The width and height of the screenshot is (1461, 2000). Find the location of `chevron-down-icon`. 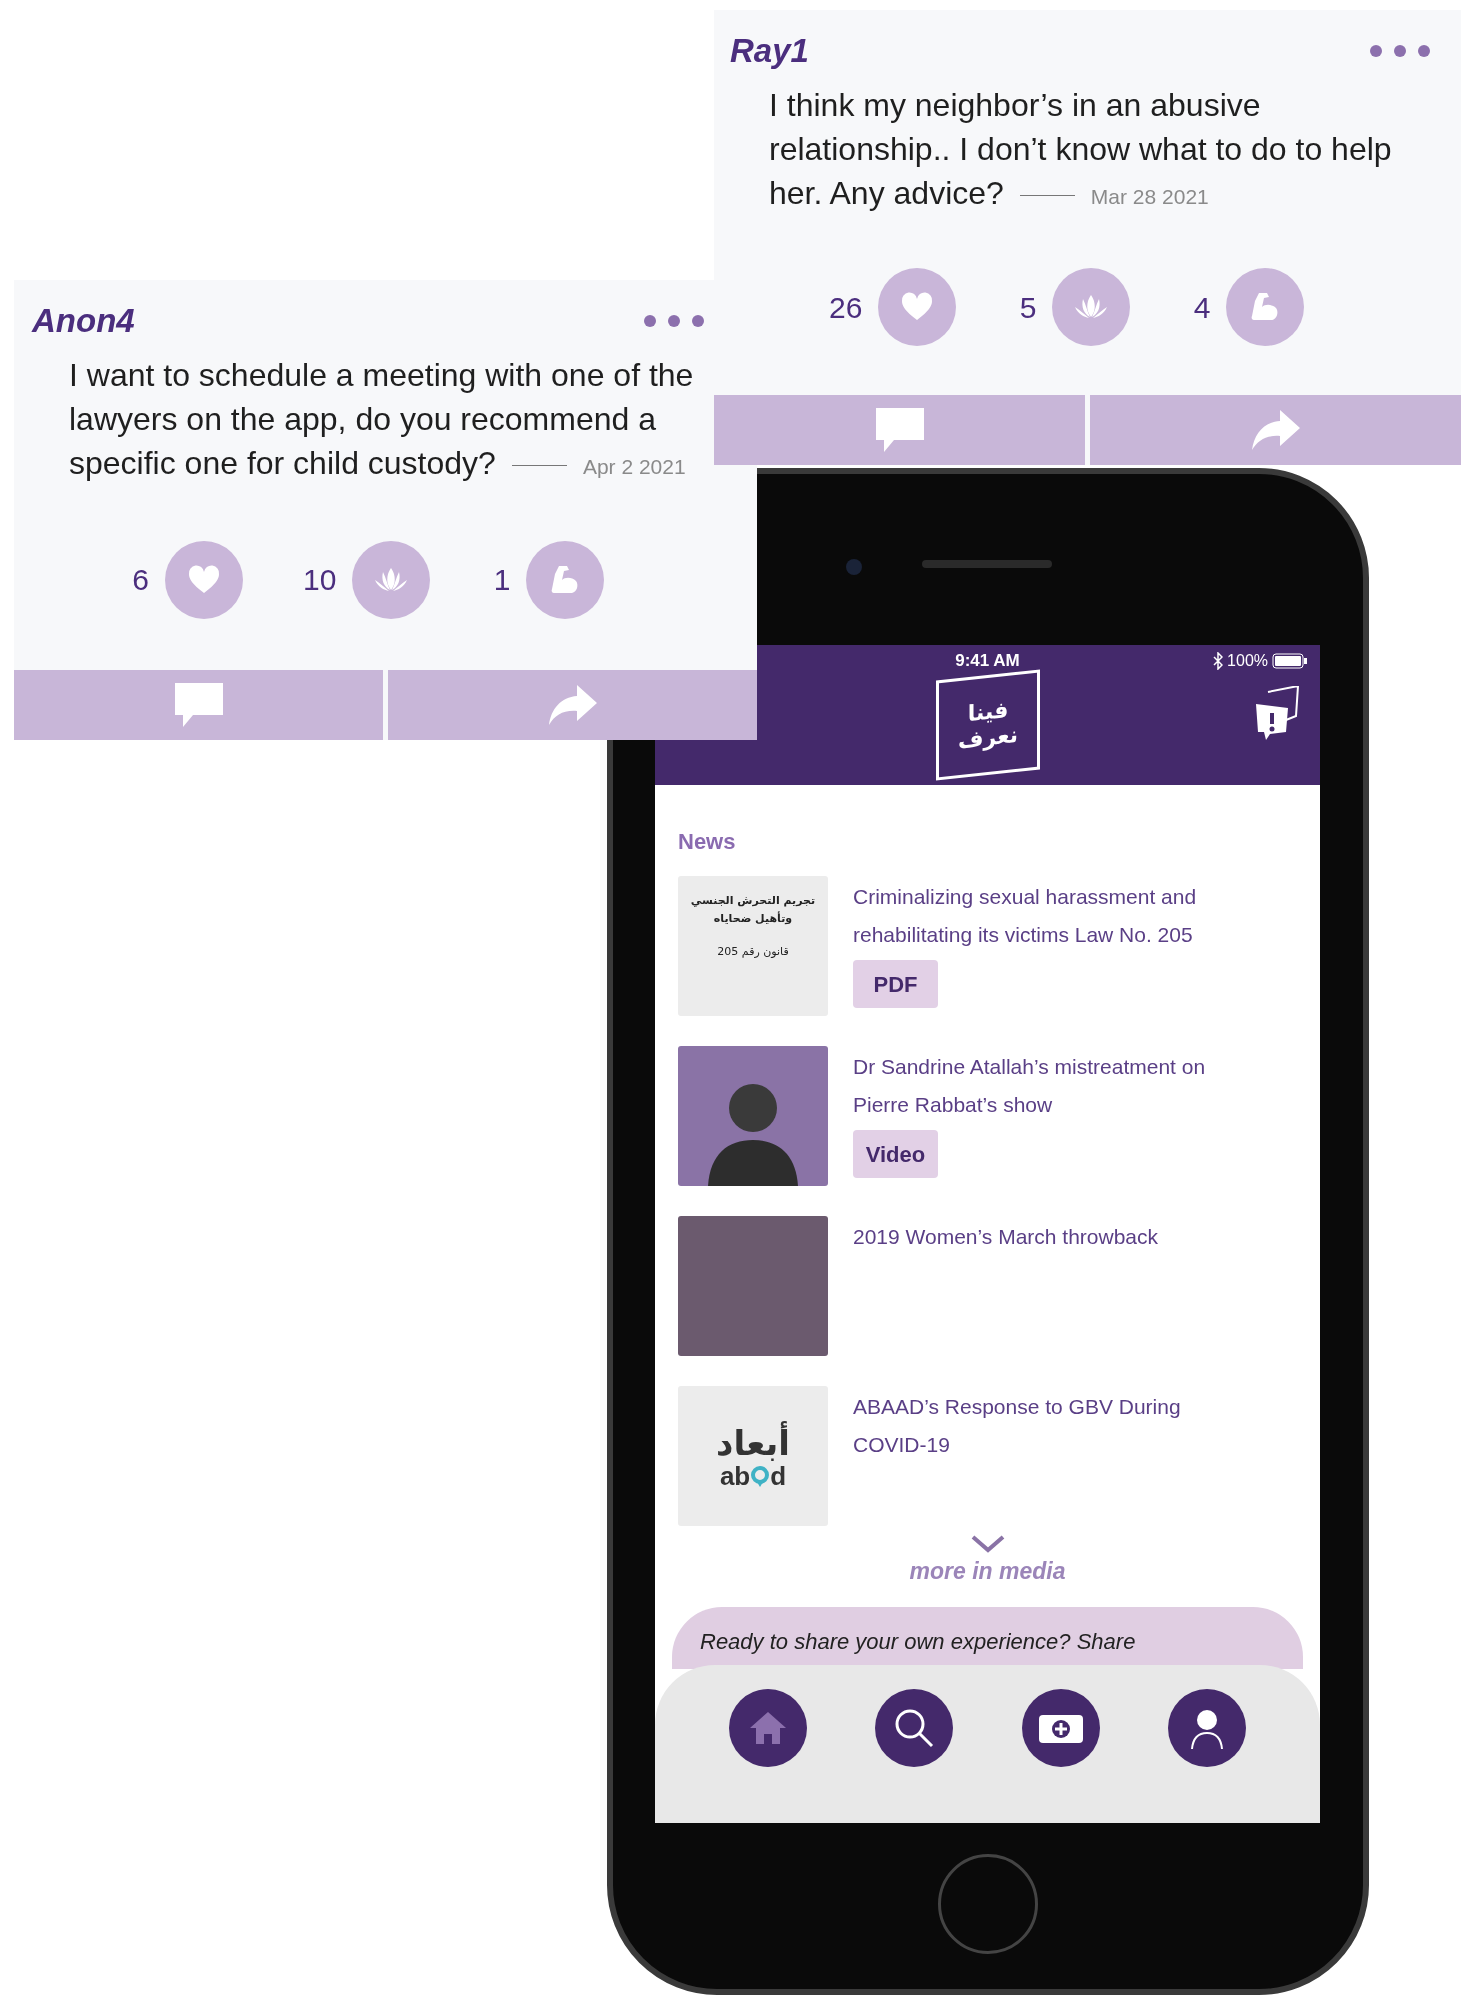

chevron-down-icon is located at coordinates (987, 1544).